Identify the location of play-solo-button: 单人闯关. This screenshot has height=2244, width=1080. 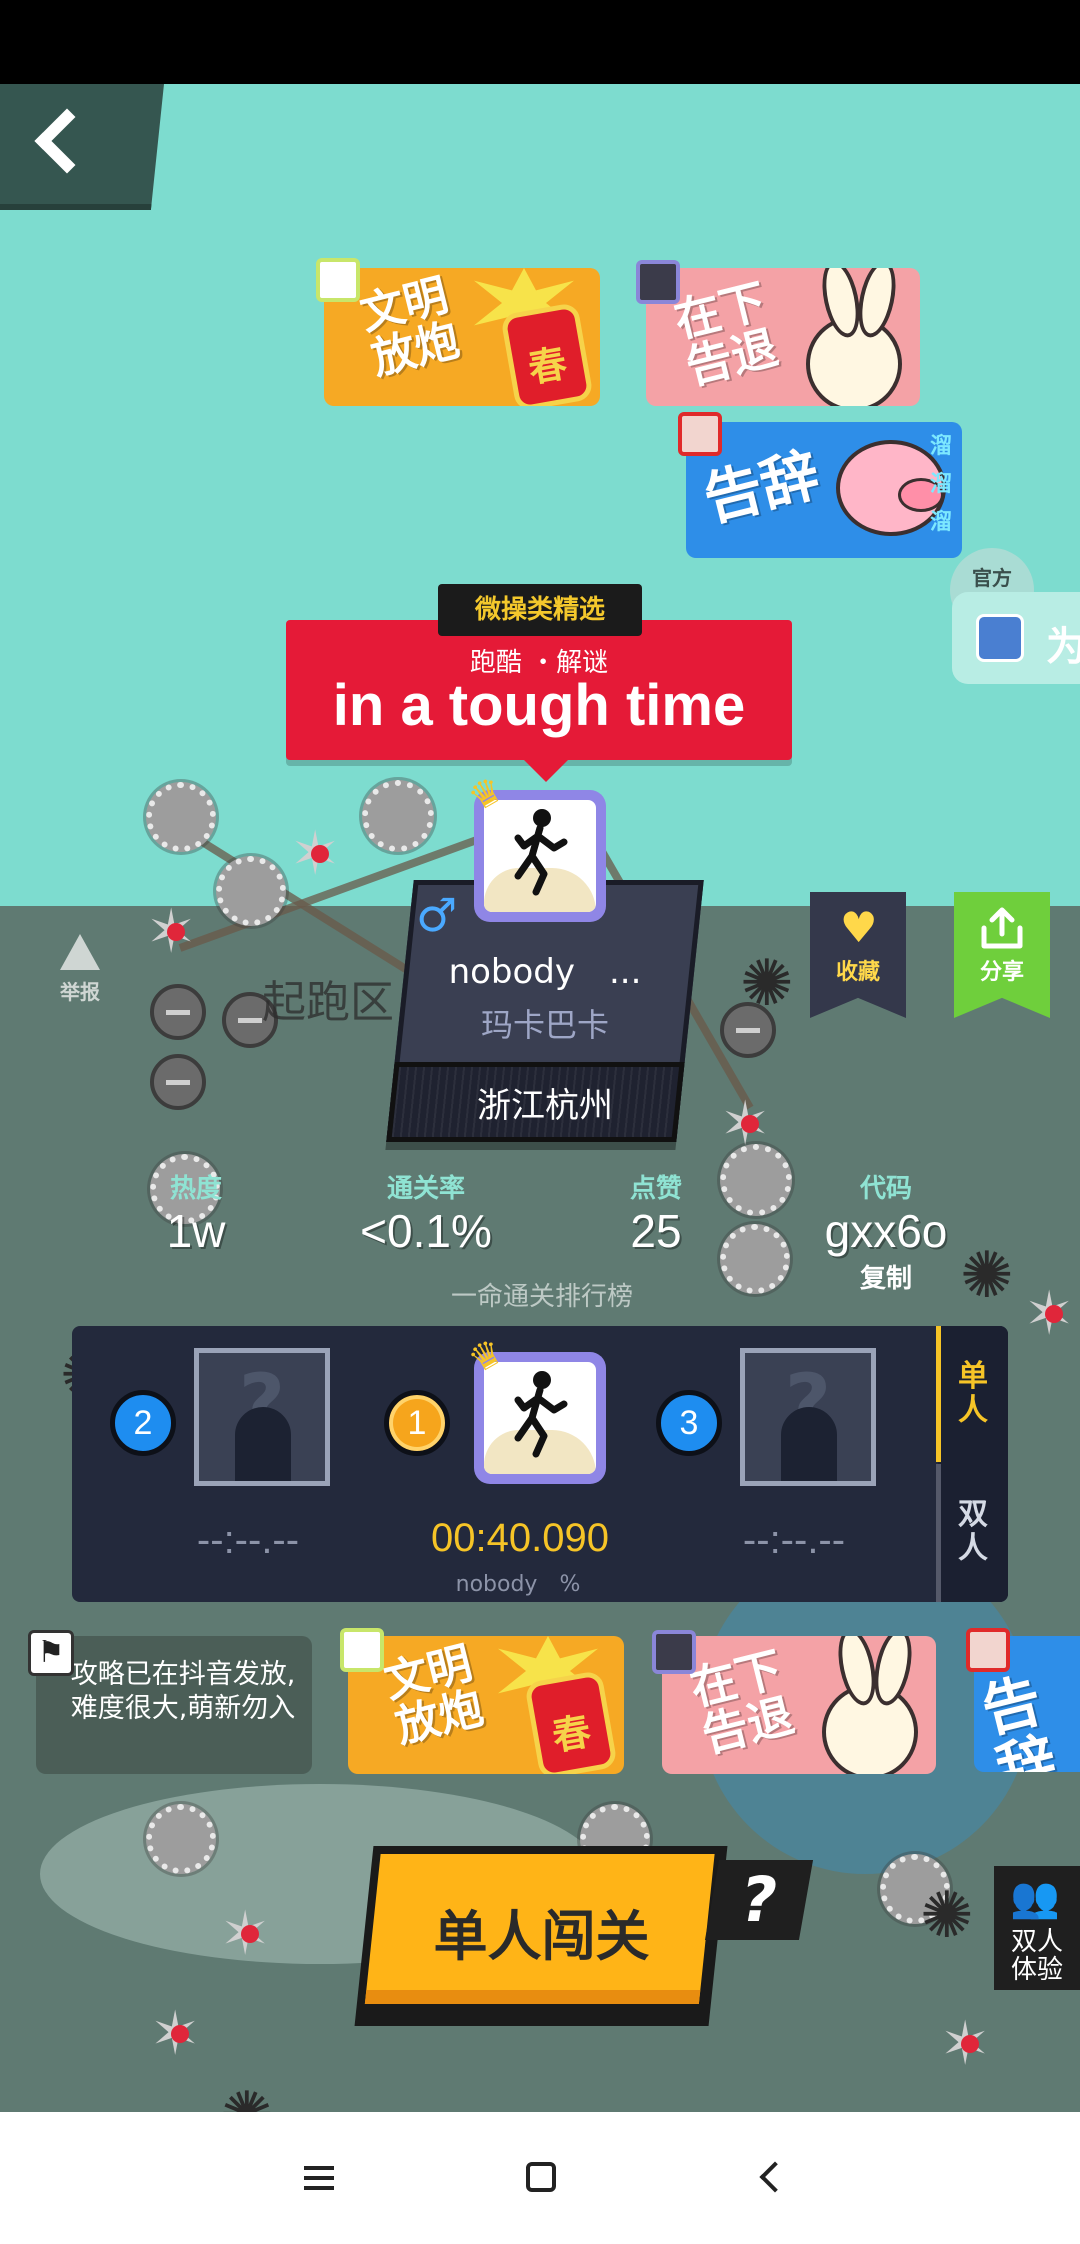
(541, 1936).